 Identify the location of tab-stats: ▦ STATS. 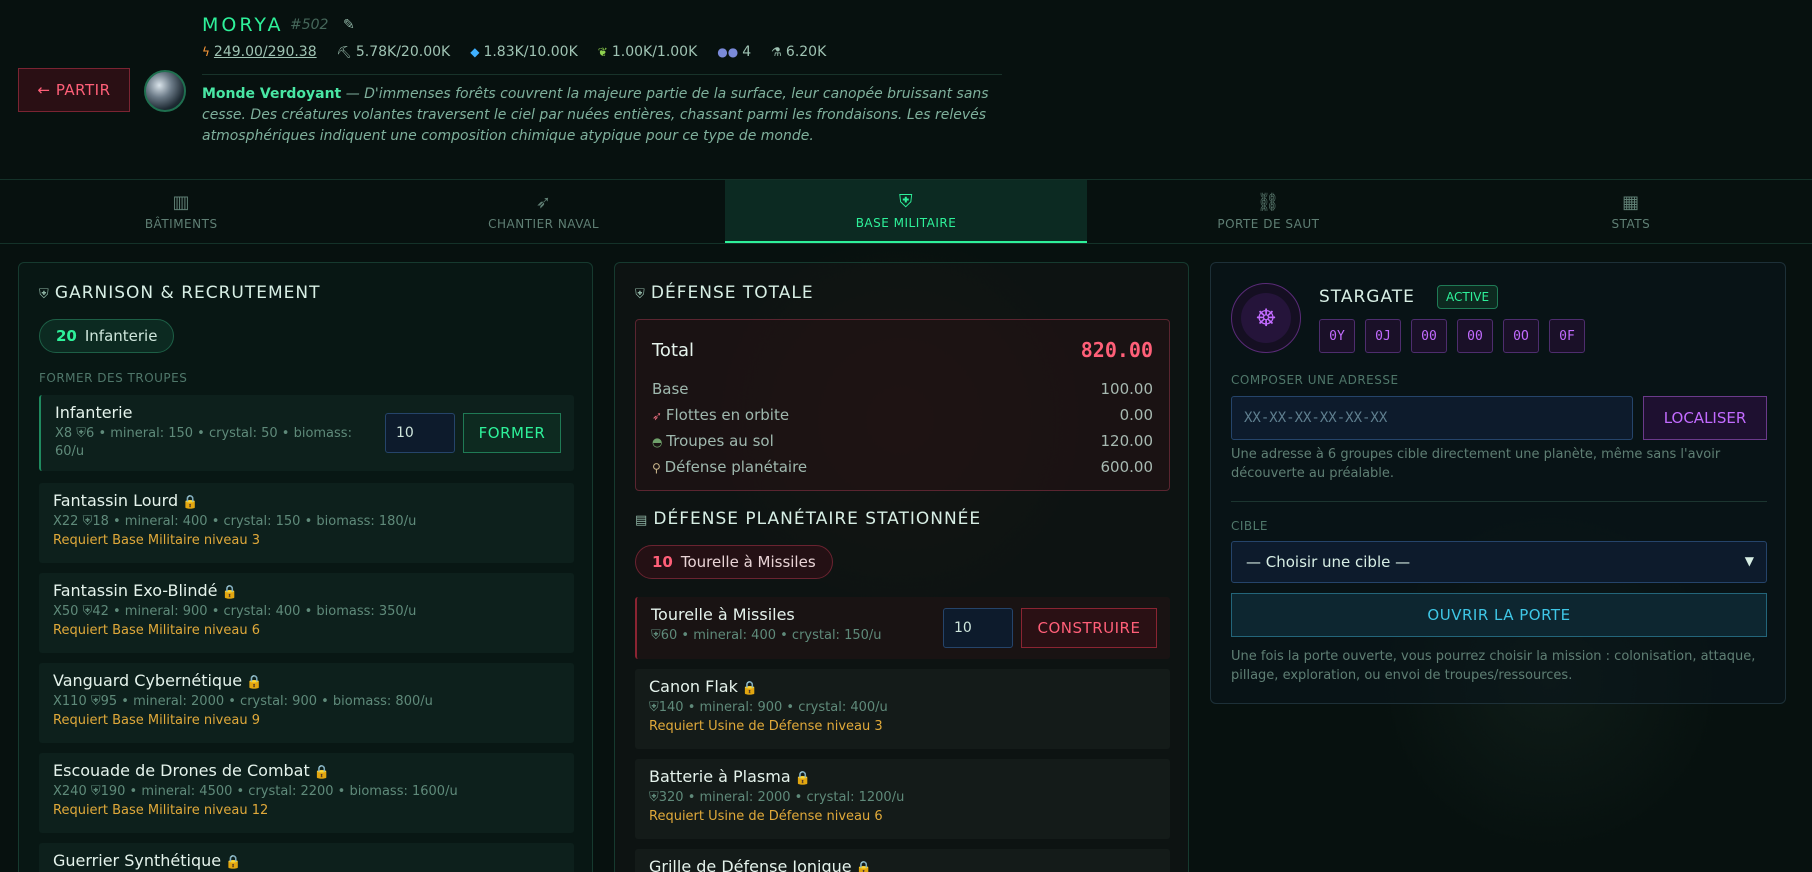
(1631, 211).